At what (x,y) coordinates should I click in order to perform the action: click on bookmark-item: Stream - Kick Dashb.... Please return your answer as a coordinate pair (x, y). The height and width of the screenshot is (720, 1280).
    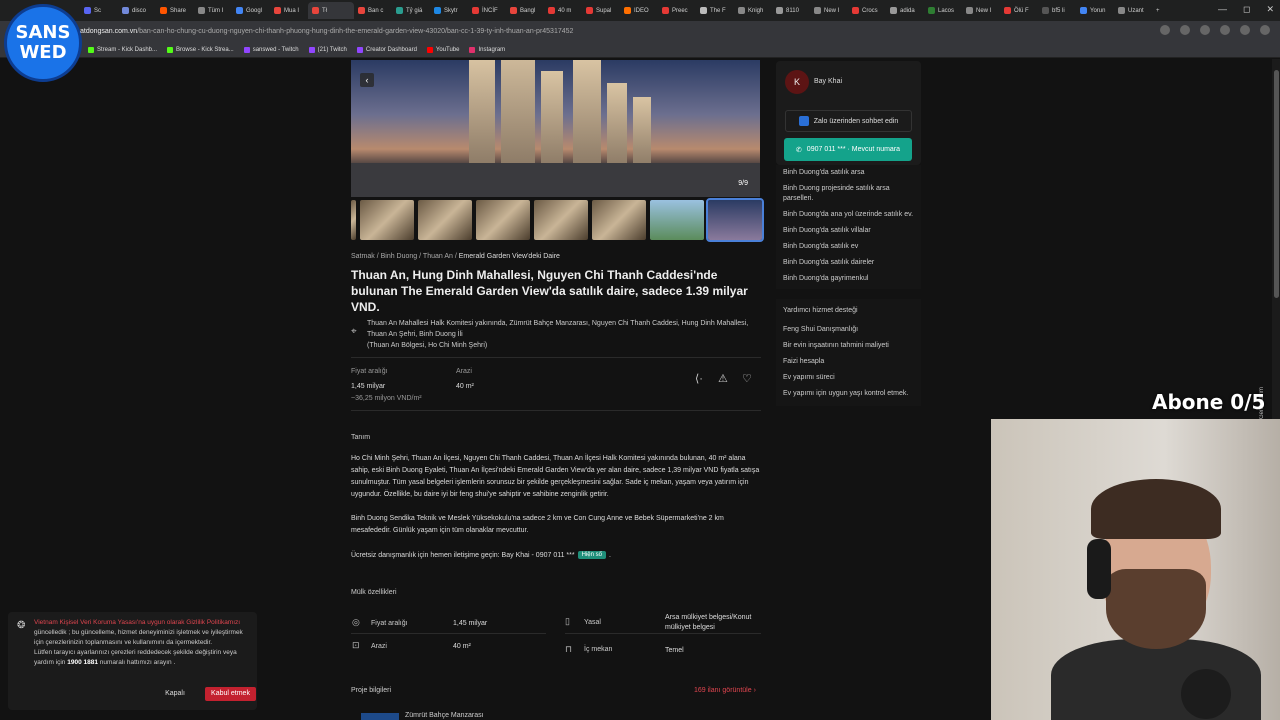
    Looking at the image, I should click on (122, 49).